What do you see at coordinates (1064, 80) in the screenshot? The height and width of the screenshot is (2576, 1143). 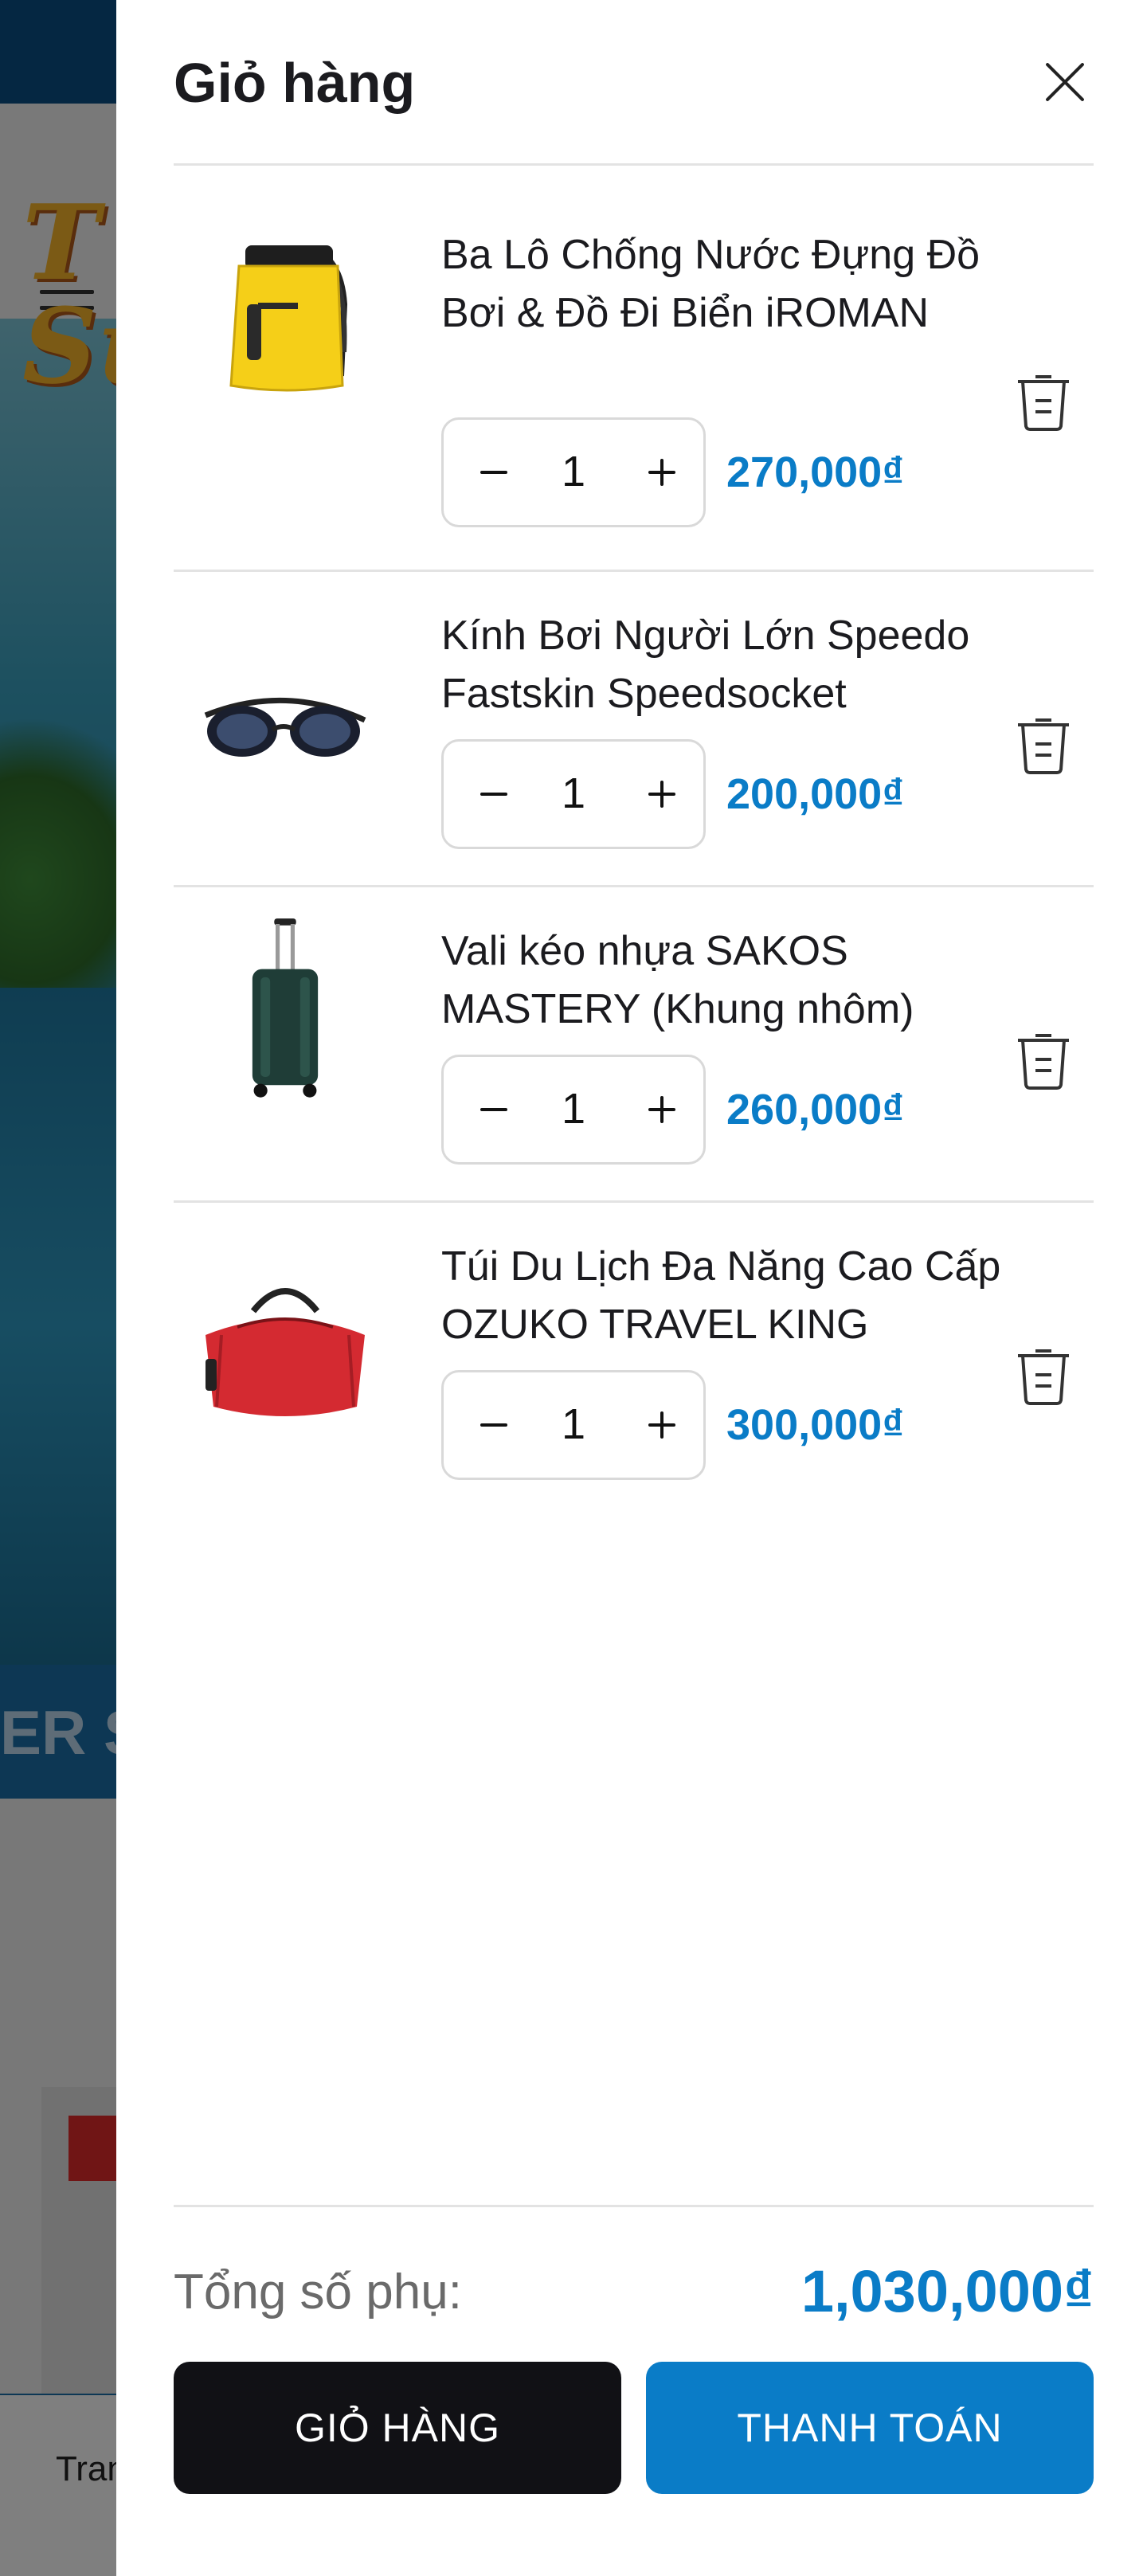 I see `close-icon` at bounding box center [1064, 80].